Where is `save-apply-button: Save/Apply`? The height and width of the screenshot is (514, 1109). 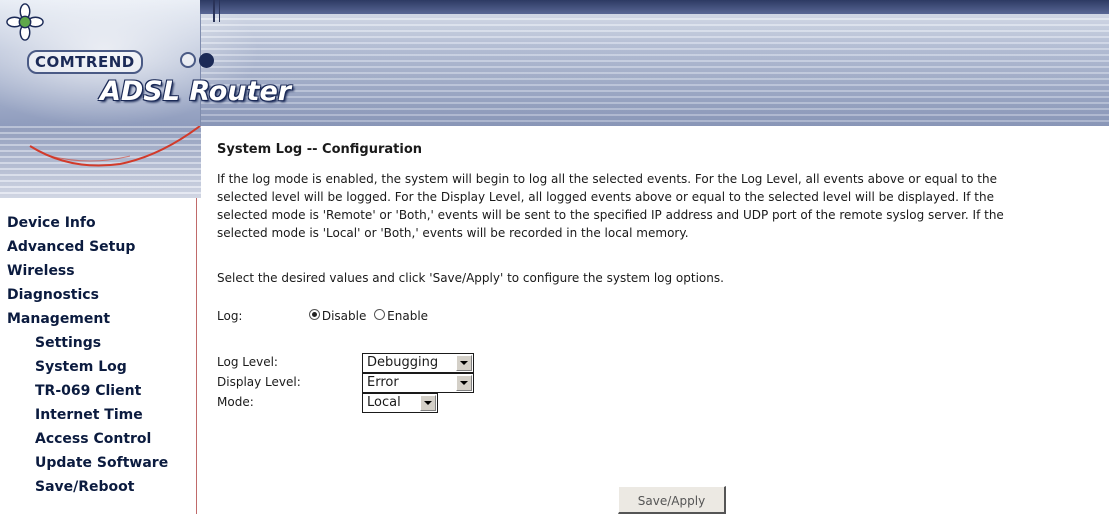 save-apply-button: Save/Apply is located at coordinates (672, 500).